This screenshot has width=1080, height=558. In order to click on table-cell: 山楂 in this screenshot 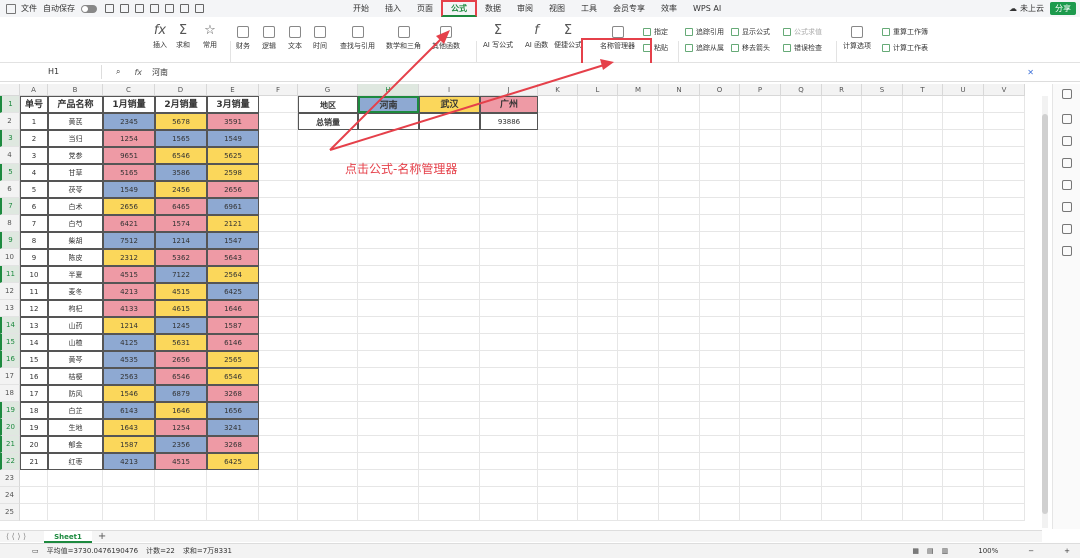, I will do `click(75, 342)`.